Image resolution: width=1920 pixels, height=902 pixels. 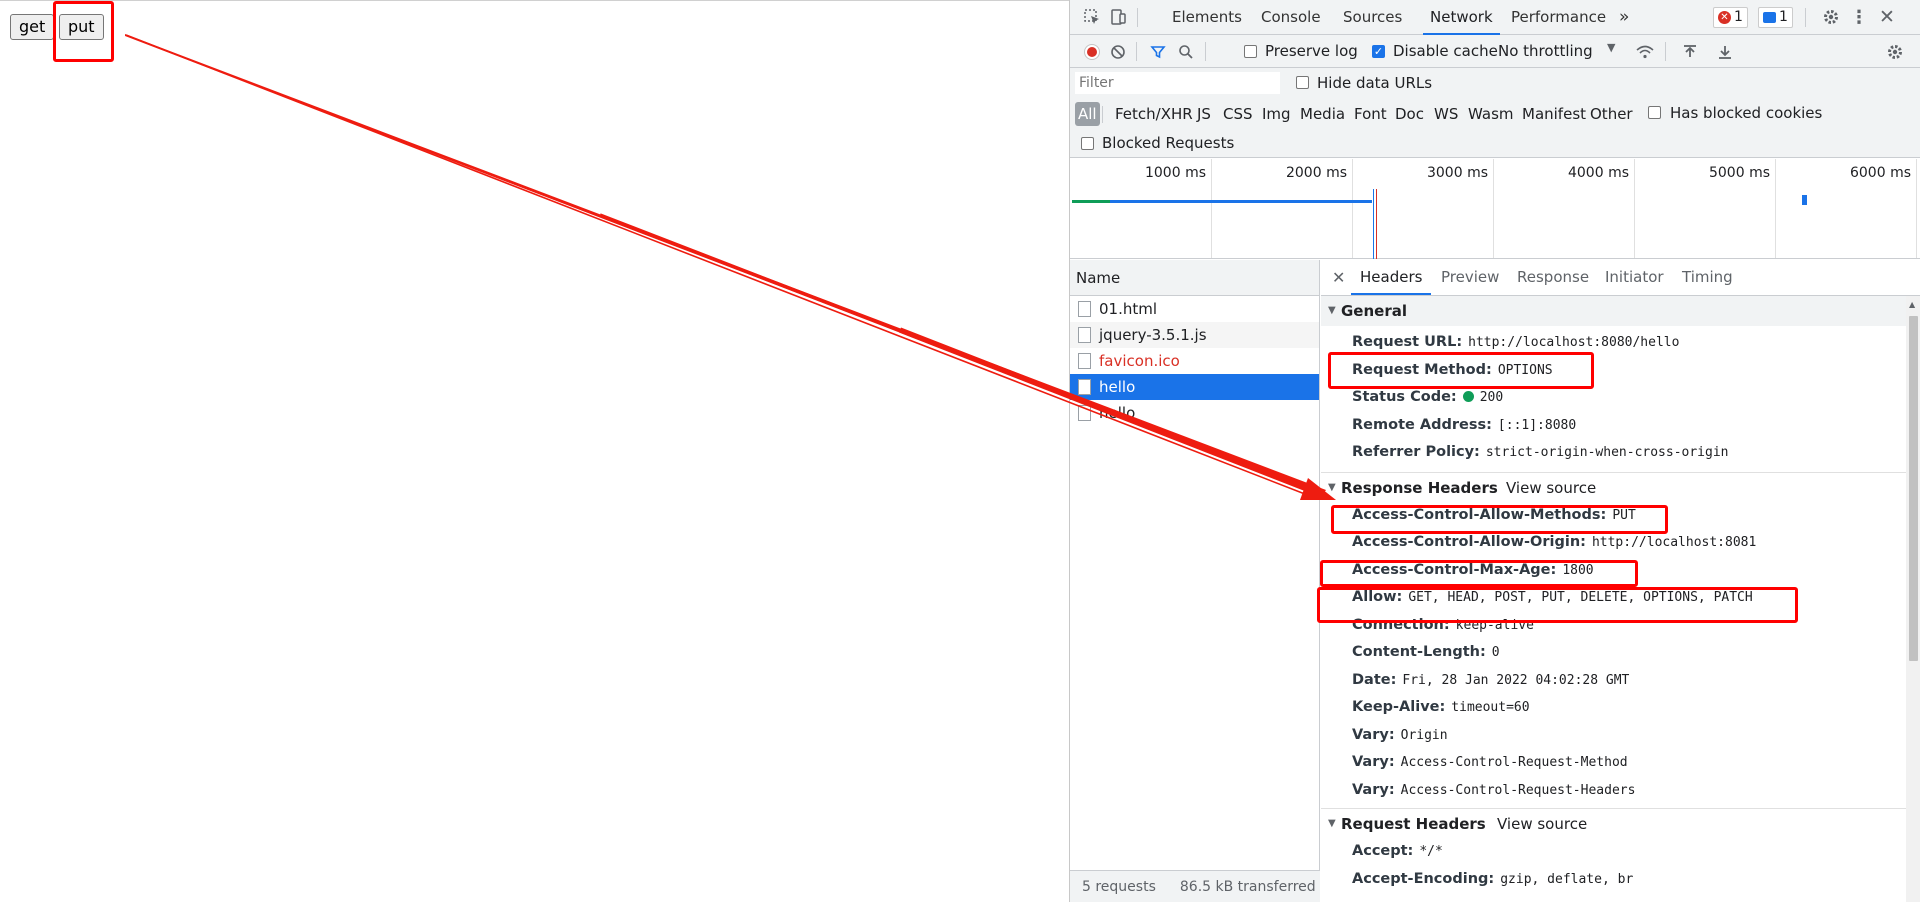 I want to click on request-name: jquery-3.5.1.js, so click(x=1153, y=335).